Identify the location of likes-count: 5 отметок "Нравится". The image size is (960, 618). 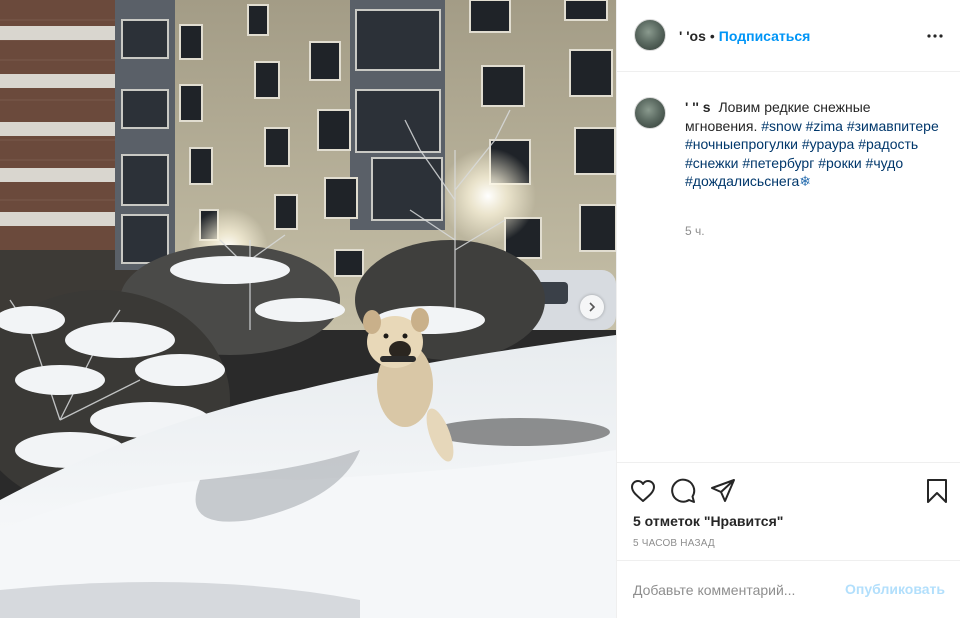
(708, 521).